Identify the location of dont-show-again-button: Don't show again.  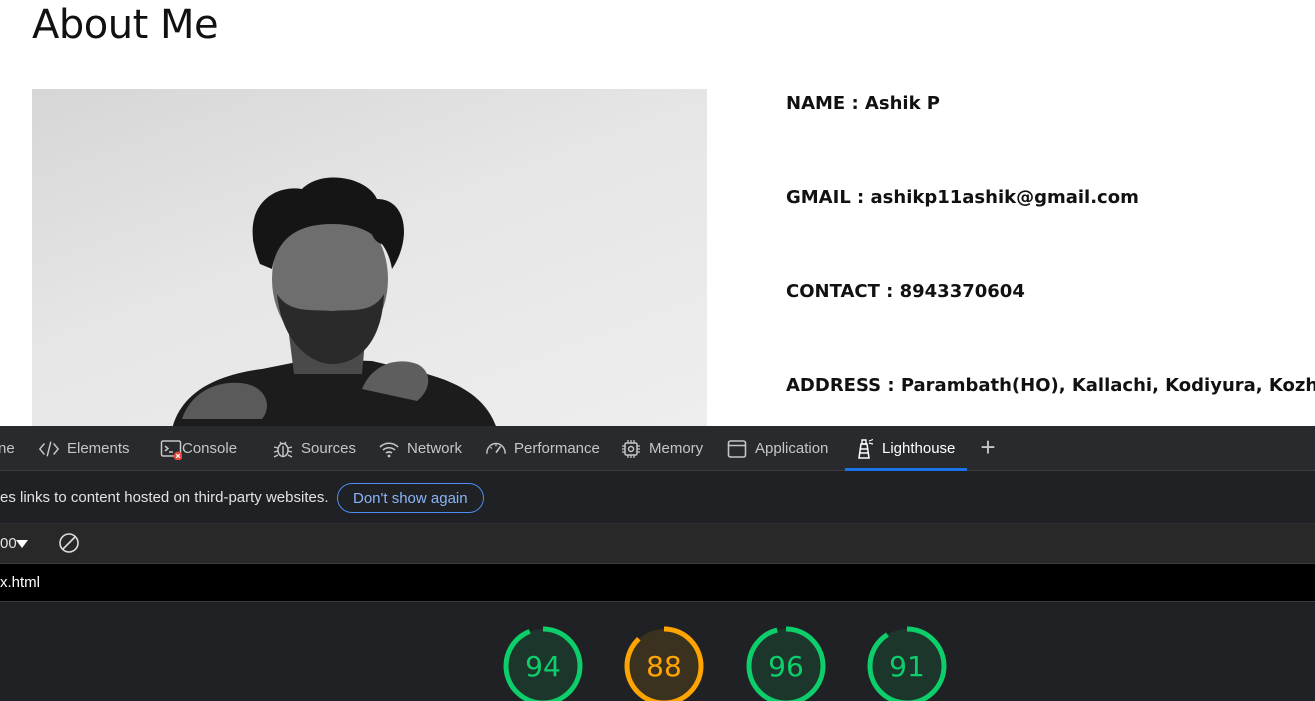
(410, 498).